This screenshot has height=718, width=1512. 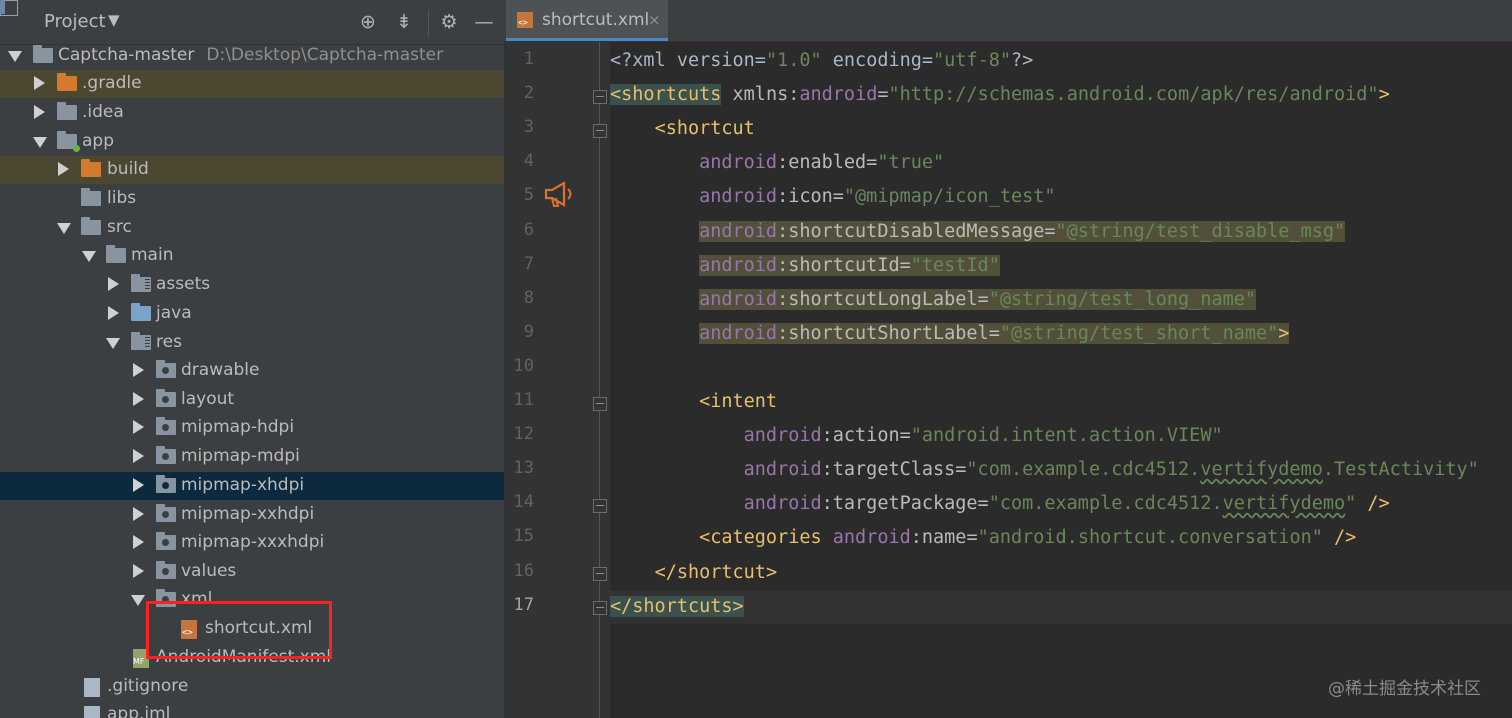 What do you see at coordinates (599, 380) in the screenshot?
I see `fold-guide-line` at bounding box center [599, 380].